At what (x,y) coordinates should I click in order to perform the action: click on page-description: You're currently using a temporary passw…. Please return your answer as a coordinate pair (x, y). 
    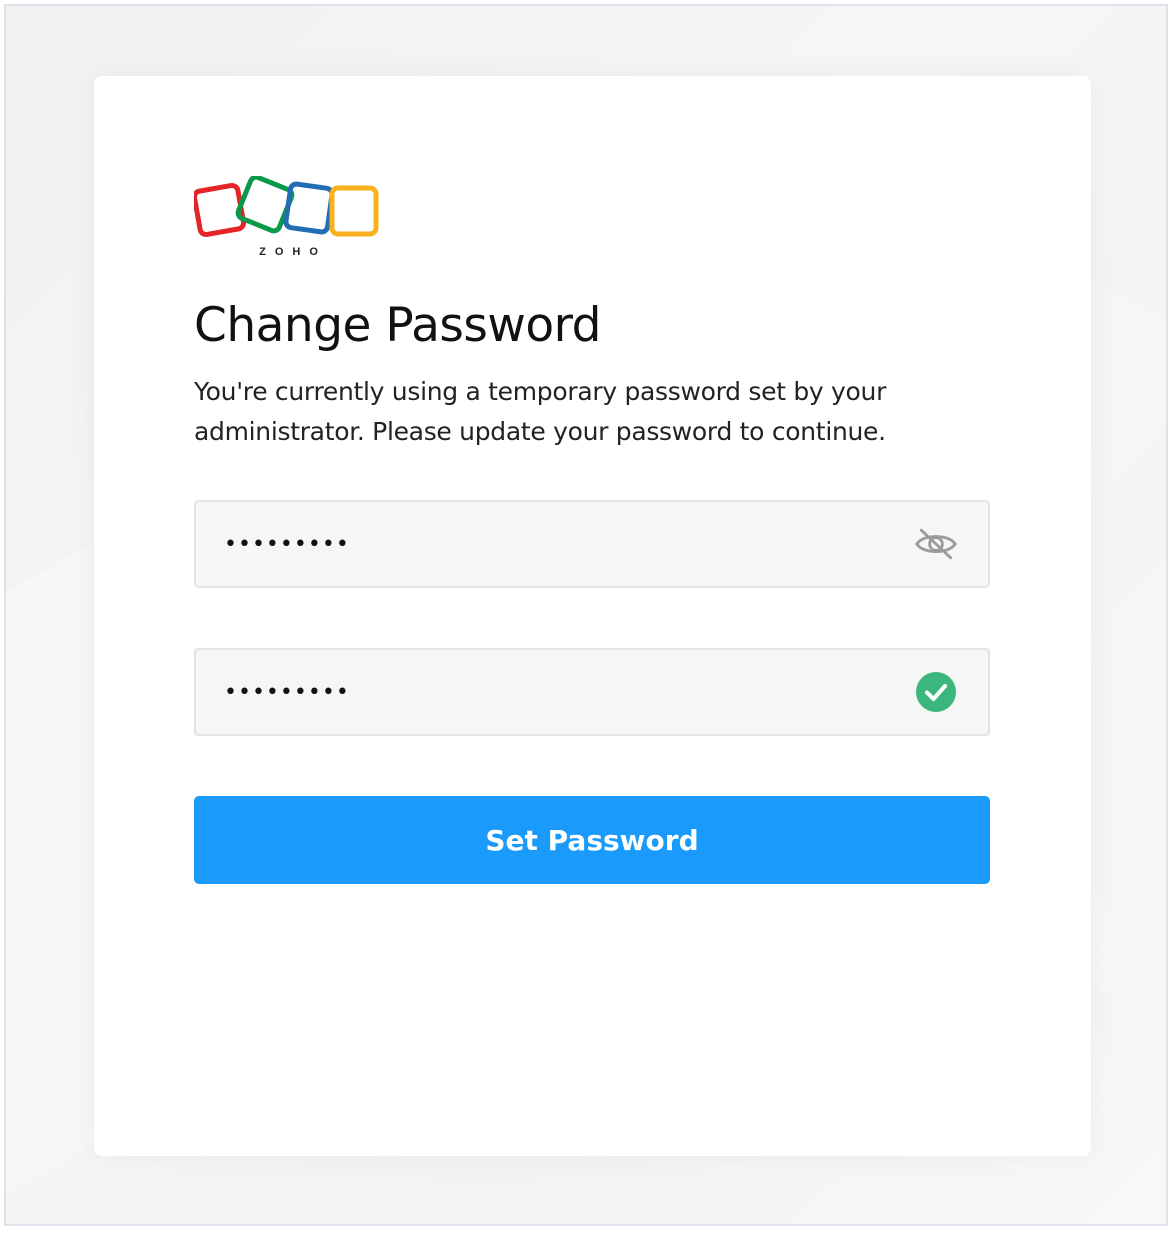
    Looking at the image, I should click on (540, 411).